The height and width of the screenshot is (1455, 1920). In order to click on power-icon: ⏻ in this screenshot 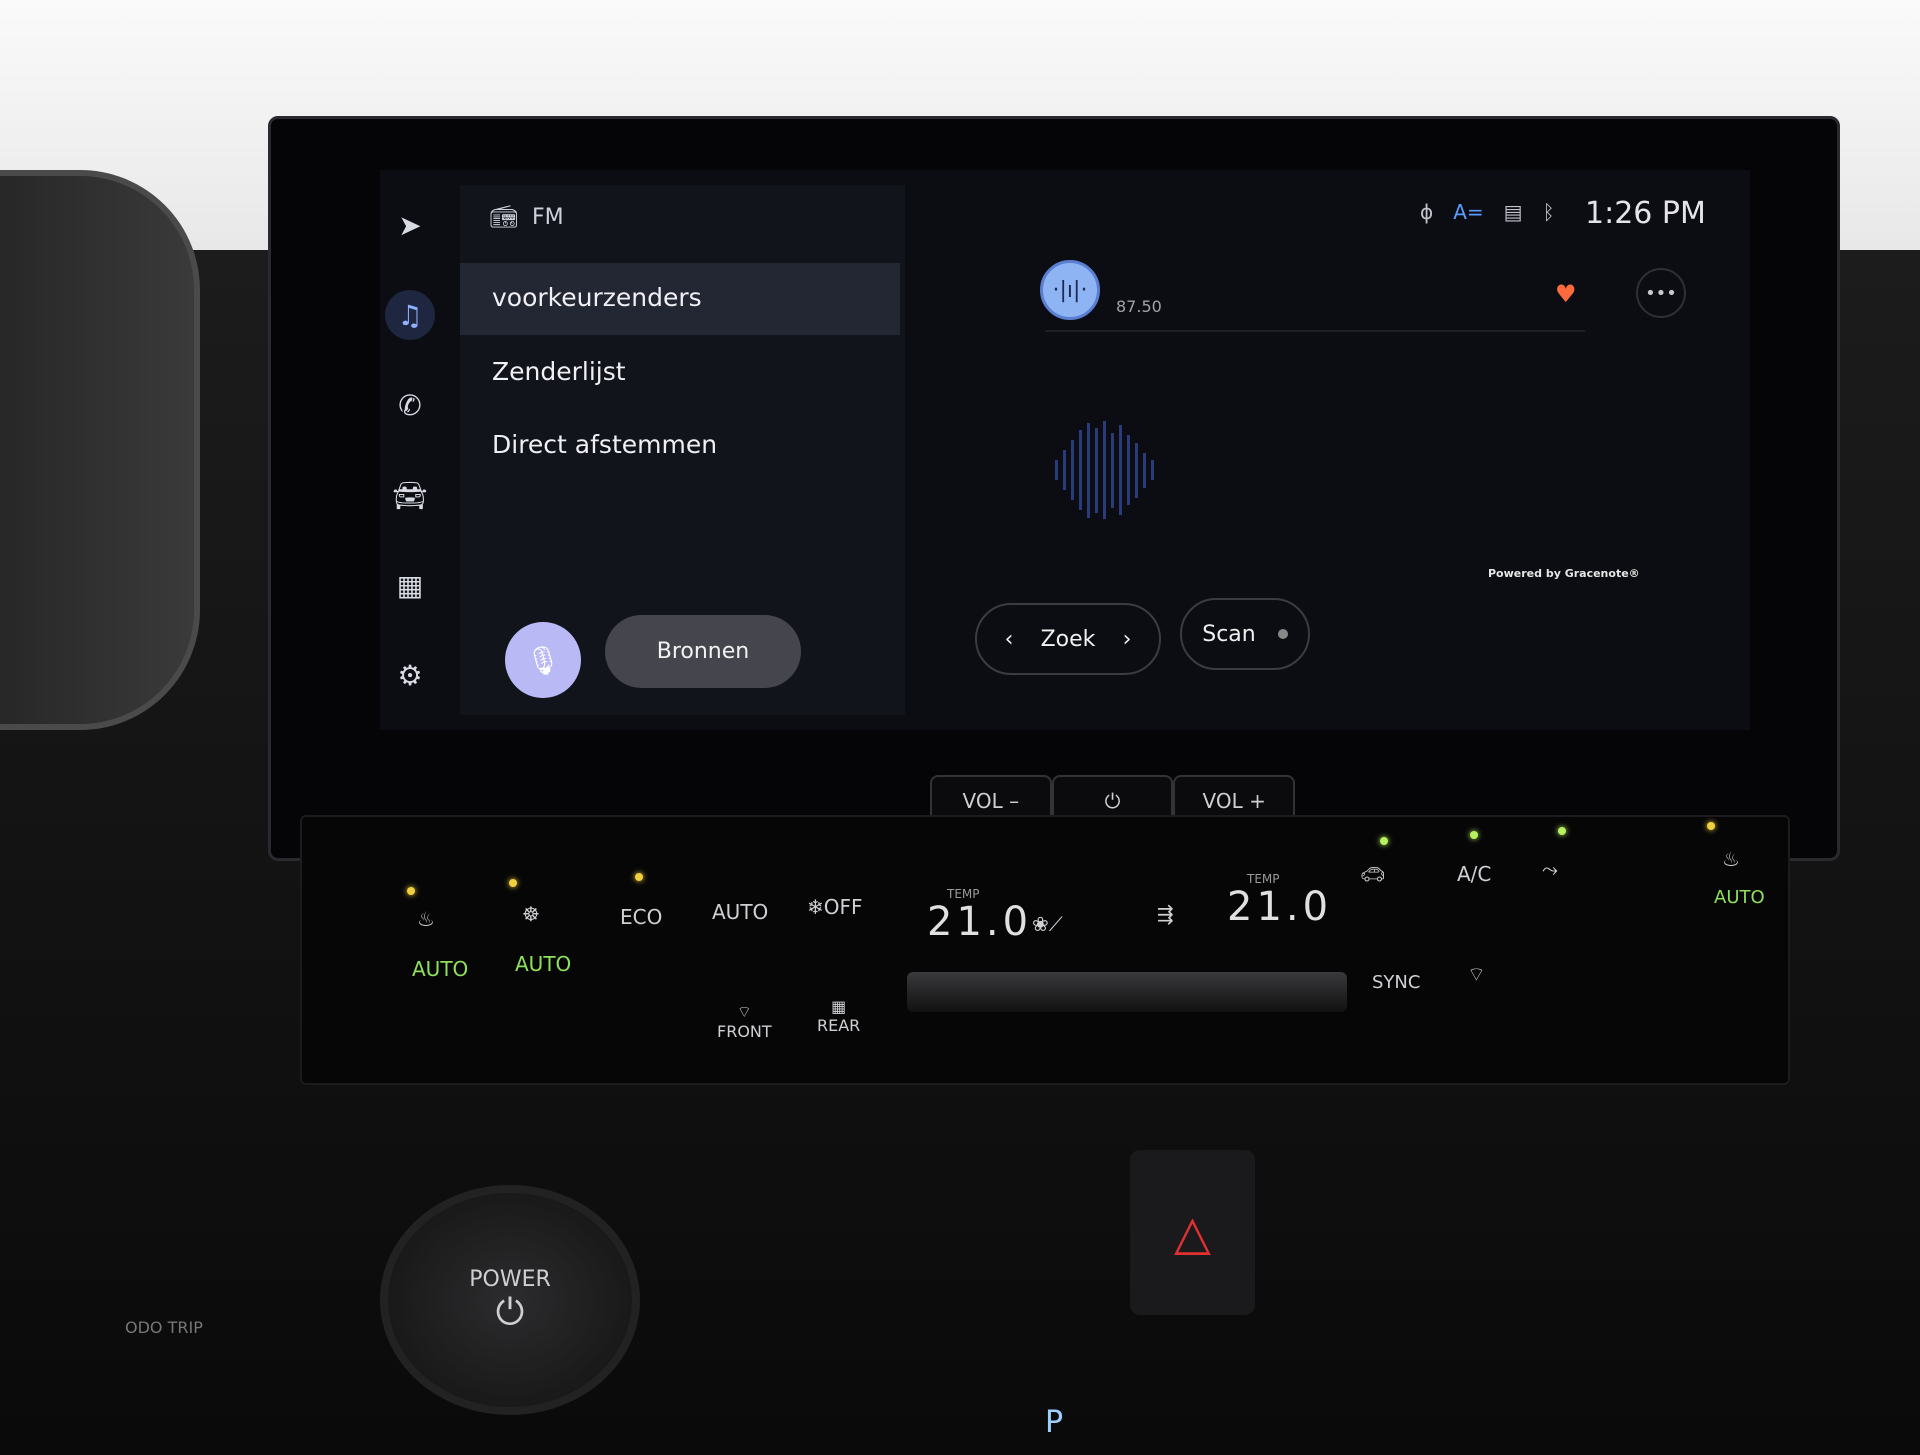, I will do `click(510, 1312)`.